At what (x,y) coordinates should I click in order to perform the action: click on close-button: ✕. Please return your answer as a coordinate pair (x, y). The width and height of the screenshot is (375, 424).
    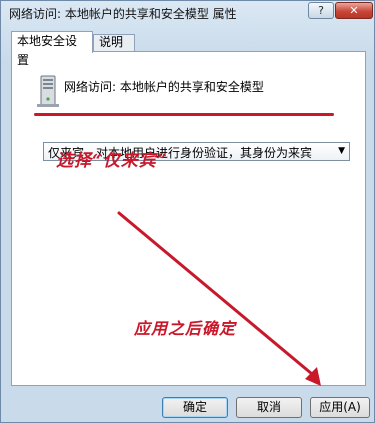
    Looking at the image, I should click on (354, 10).